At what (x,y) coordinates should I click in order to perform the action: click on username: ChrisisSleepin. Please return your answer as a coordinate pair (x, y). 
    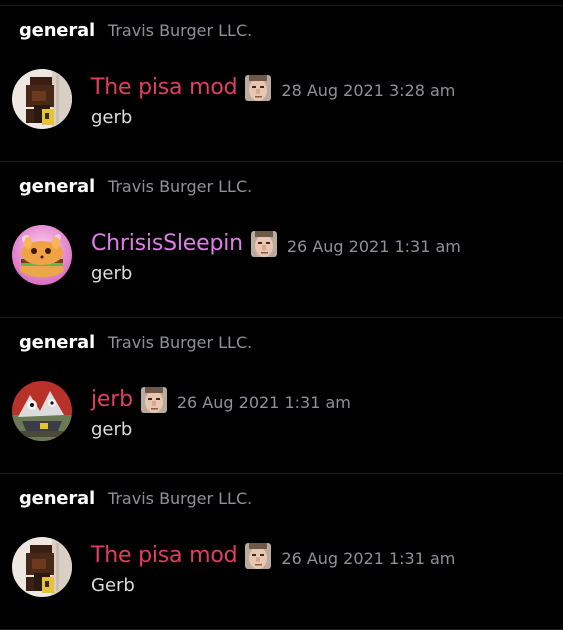
    Looking at the image, I should click on (167, 244).